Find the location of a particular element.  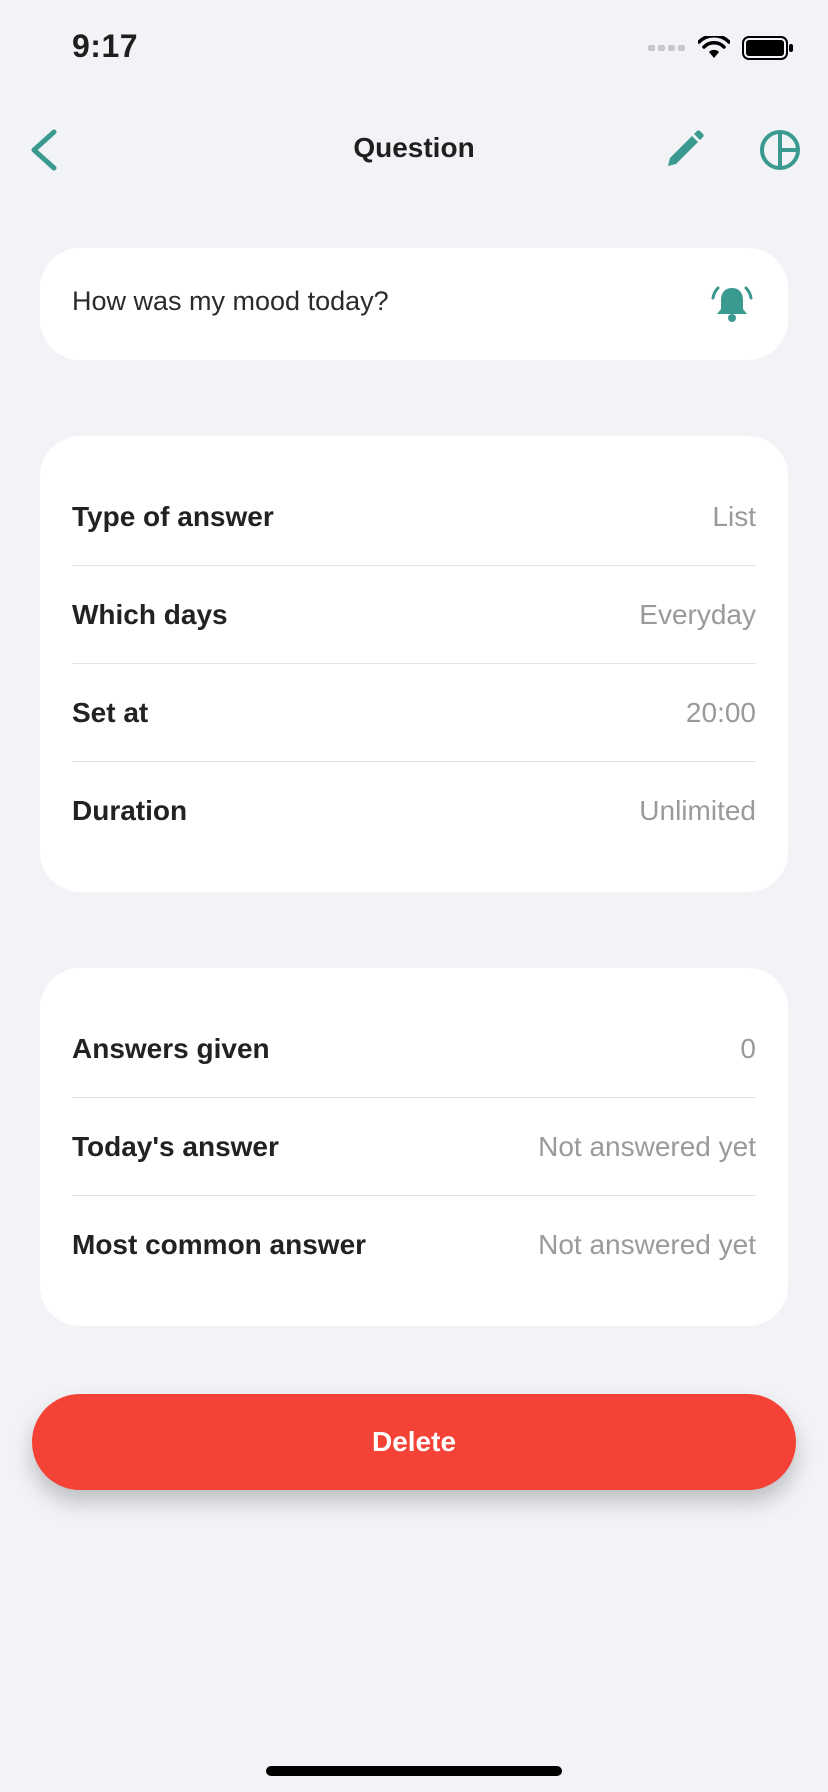

pie-chart-icon is located at coordinates (780, 150).